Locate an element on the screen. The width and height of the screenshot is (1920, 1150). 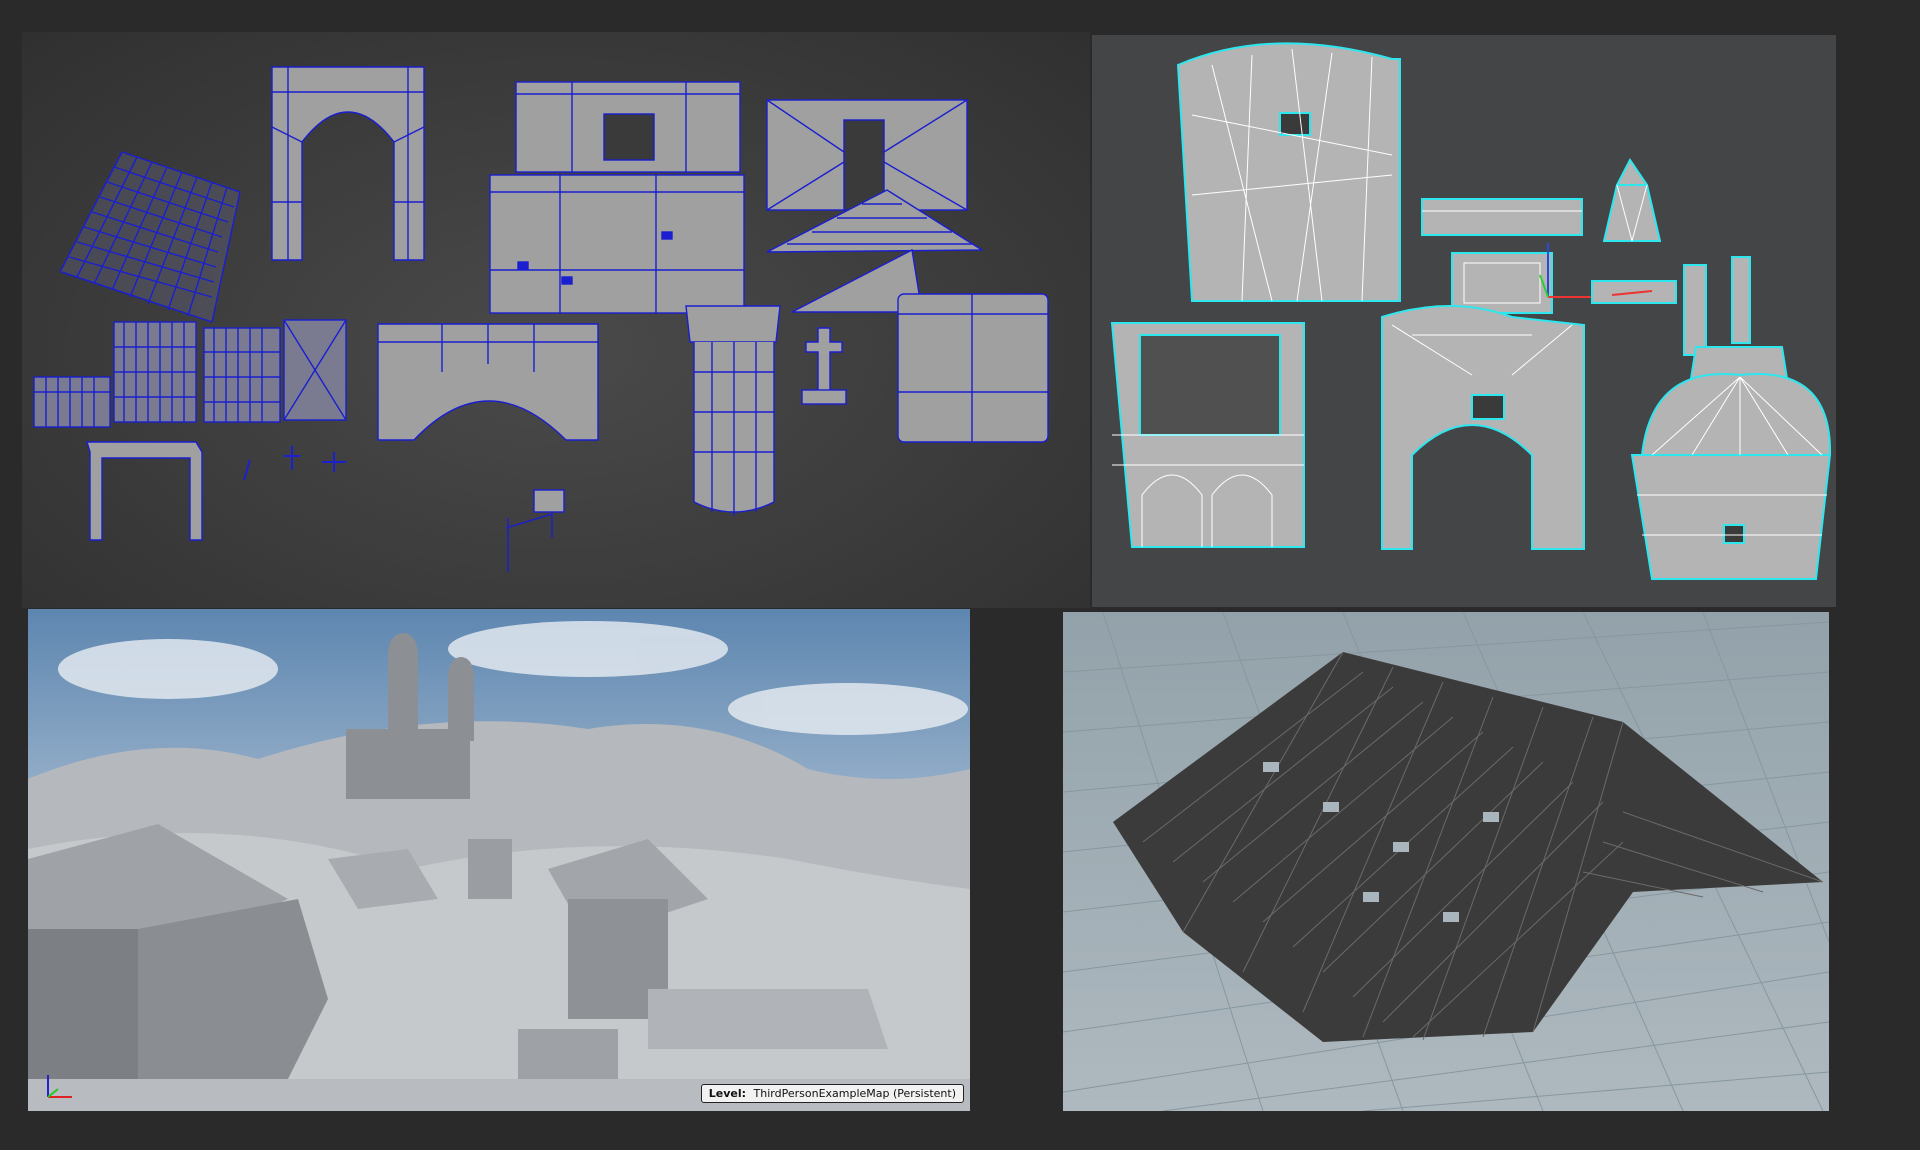
grave-cross is located at coordinates (824, 366).